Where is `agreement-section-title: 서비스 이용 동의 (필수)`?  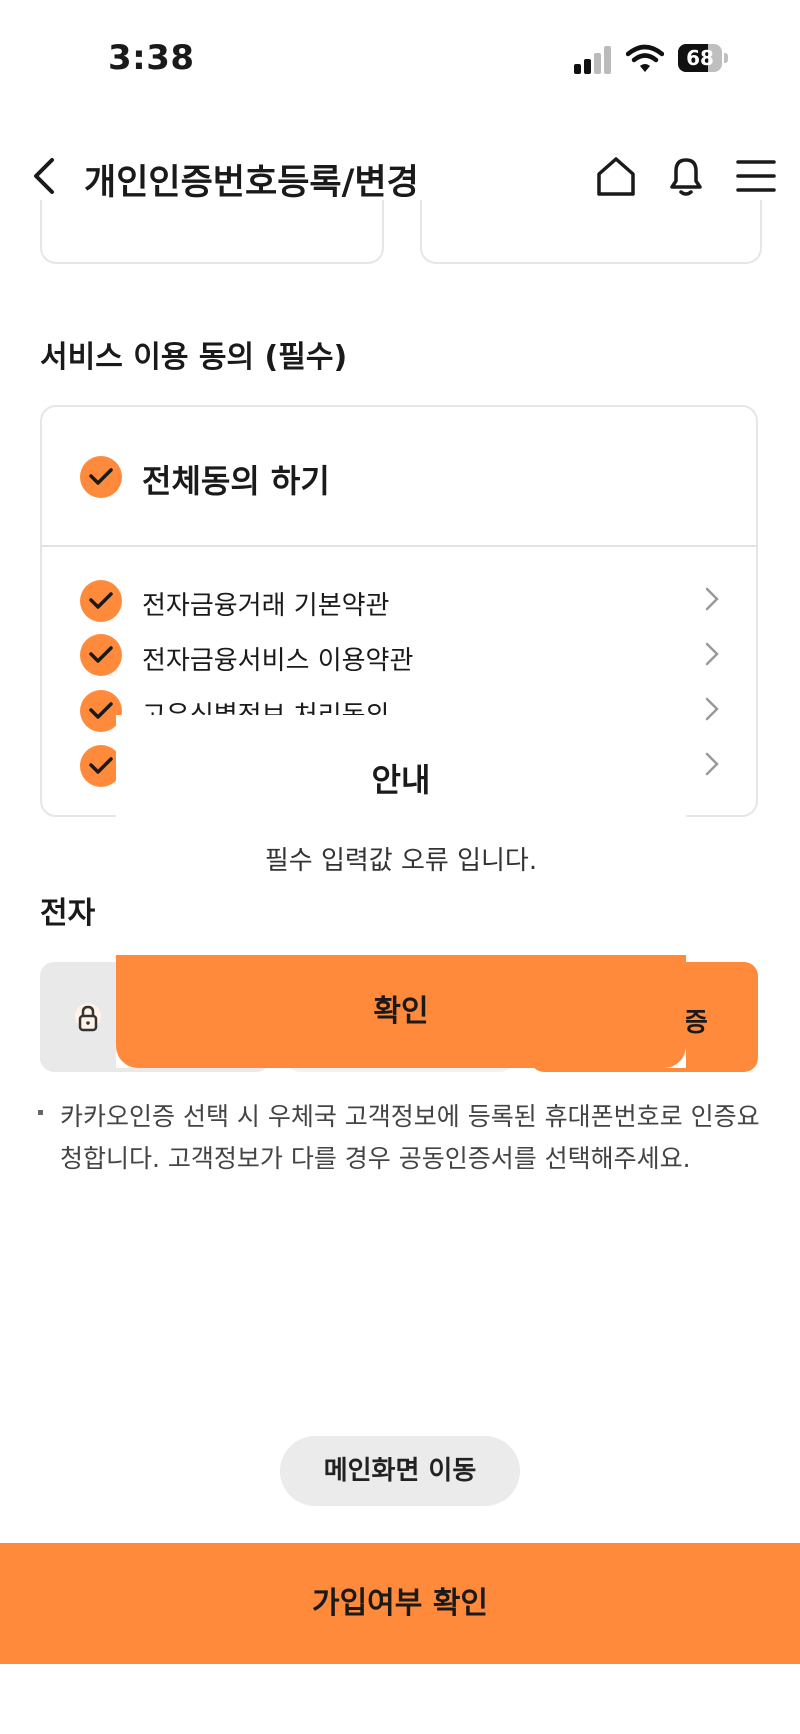 agreement-section-title: 서비스 이용 동의 (필수) is located at coordinates (194, 357).